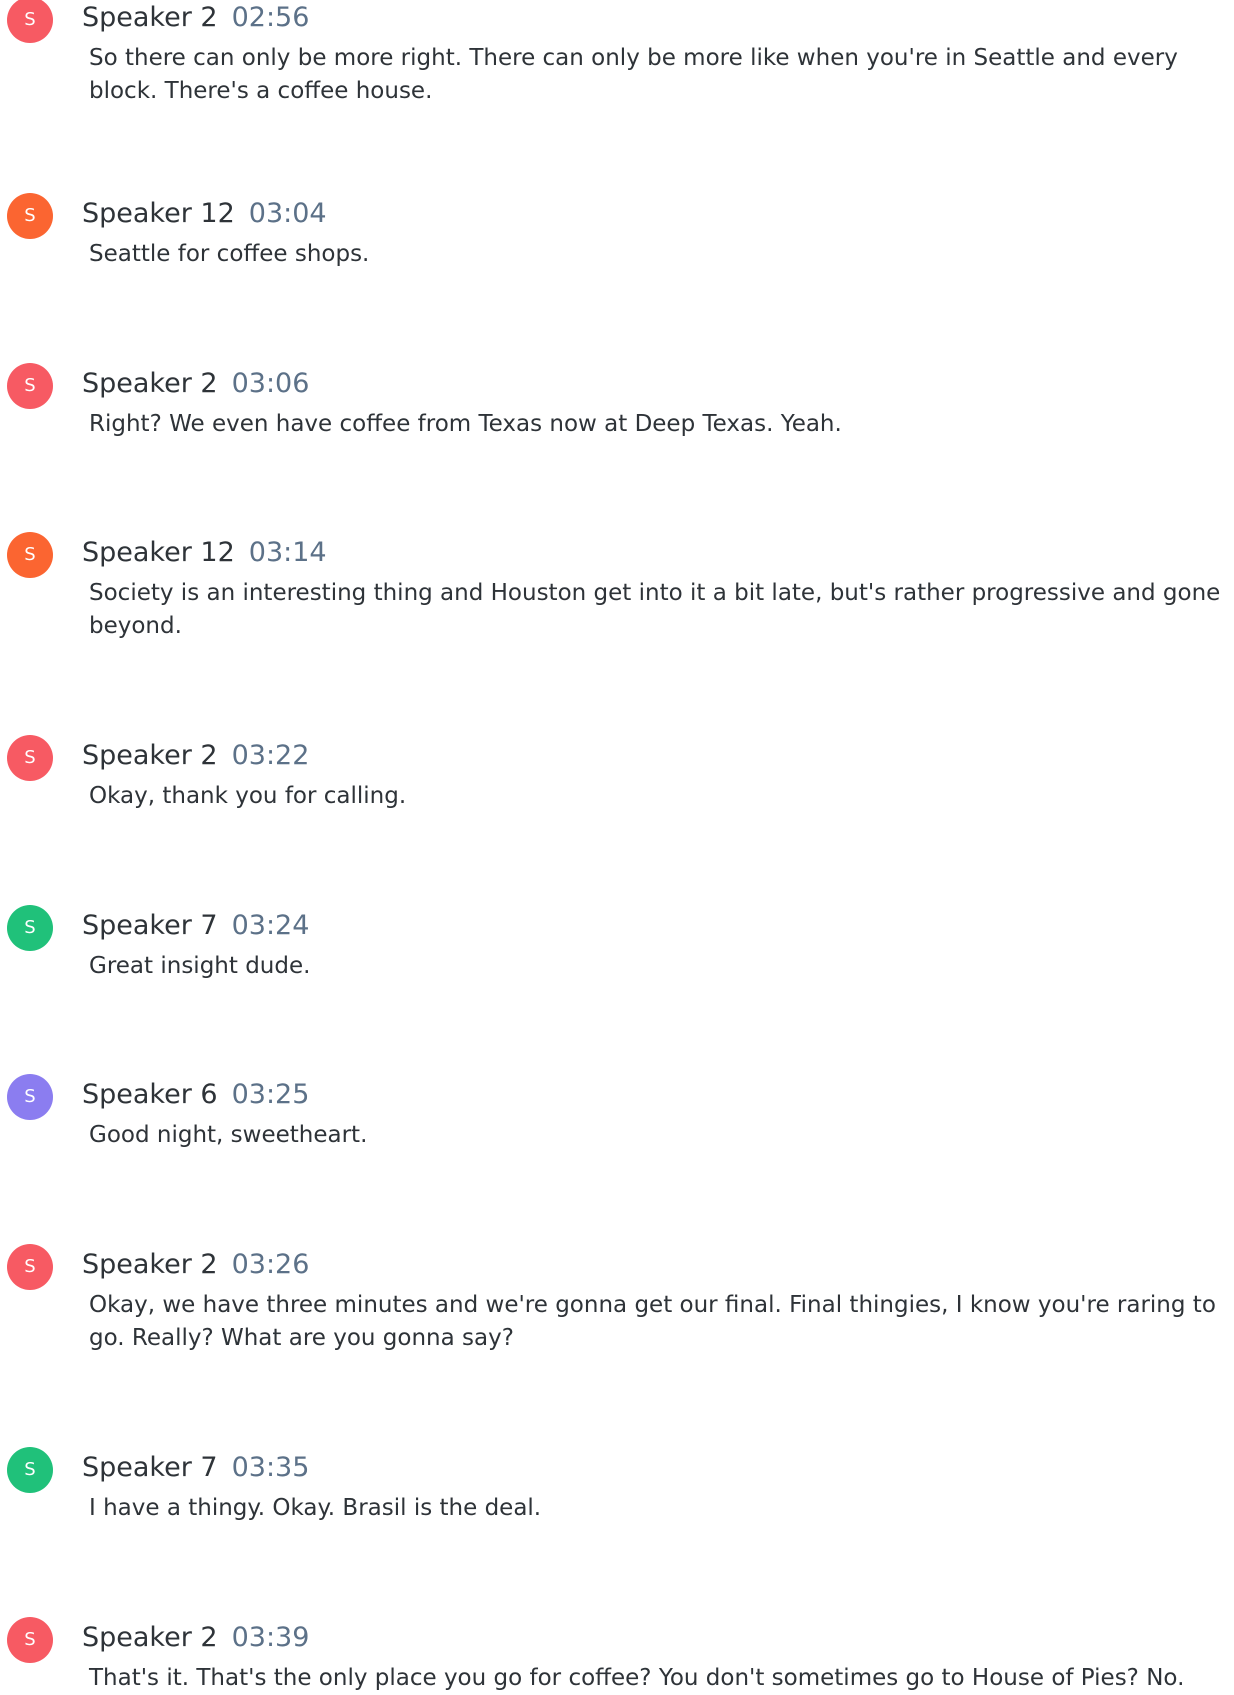 The width and height of the screenshot is (1234, 1695). I want to click on entry-header: Speaker 2 03:39, so click(195, 1638).